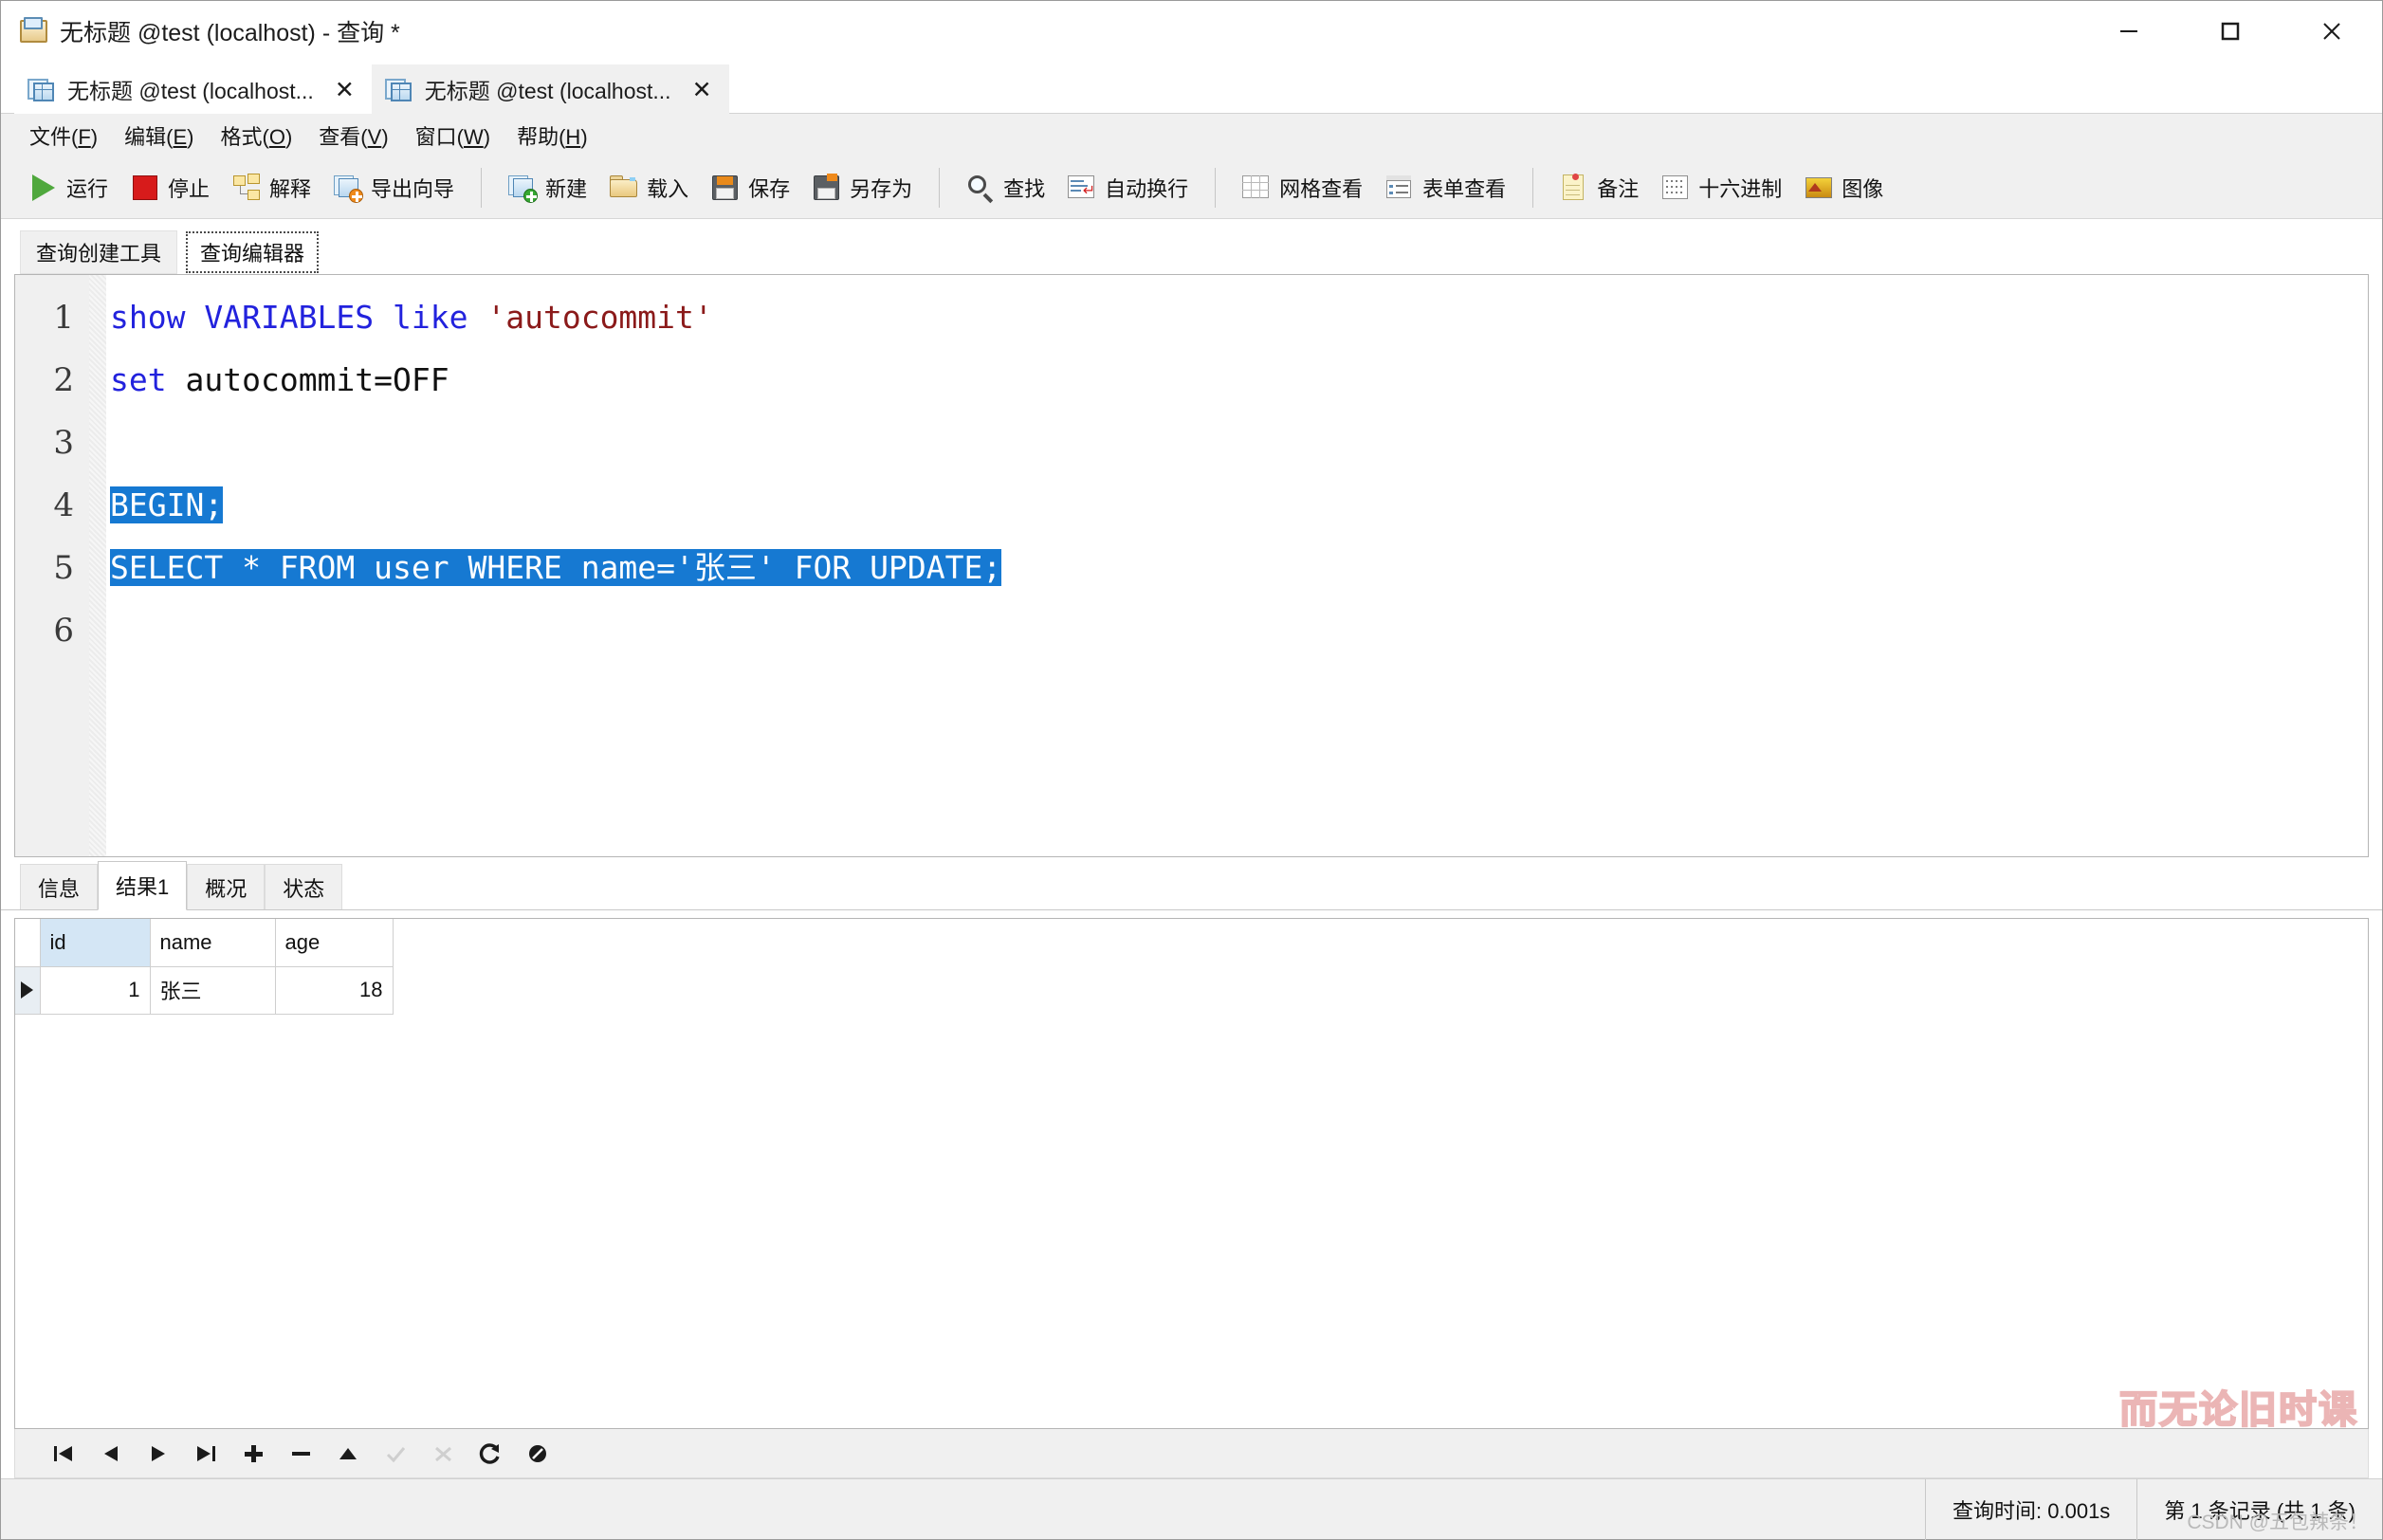  I want to click on find-button: 查找, so click(1005, 187).